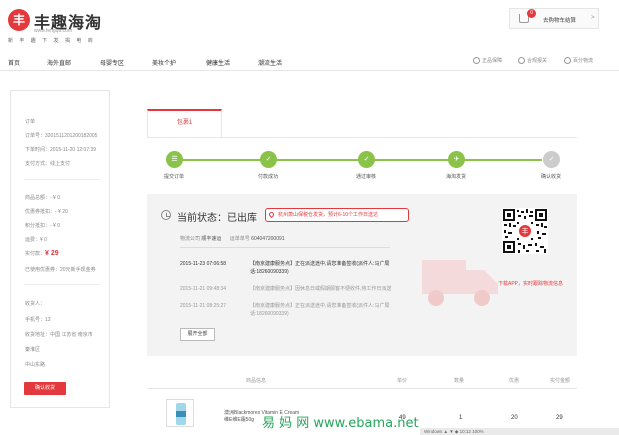  What do you see at coordinates (43, 226) in the screenshot?
I see `points-discount: 积分抵扣：- ¥ 0` at bounding box center [43, 226].